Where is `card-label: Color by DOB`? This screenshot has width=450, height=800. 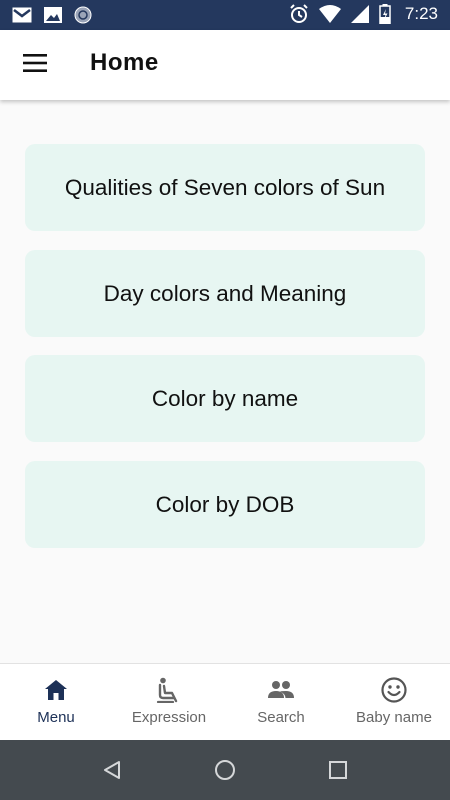 card-label: Color by DOB is located at coordinates (225, 504).